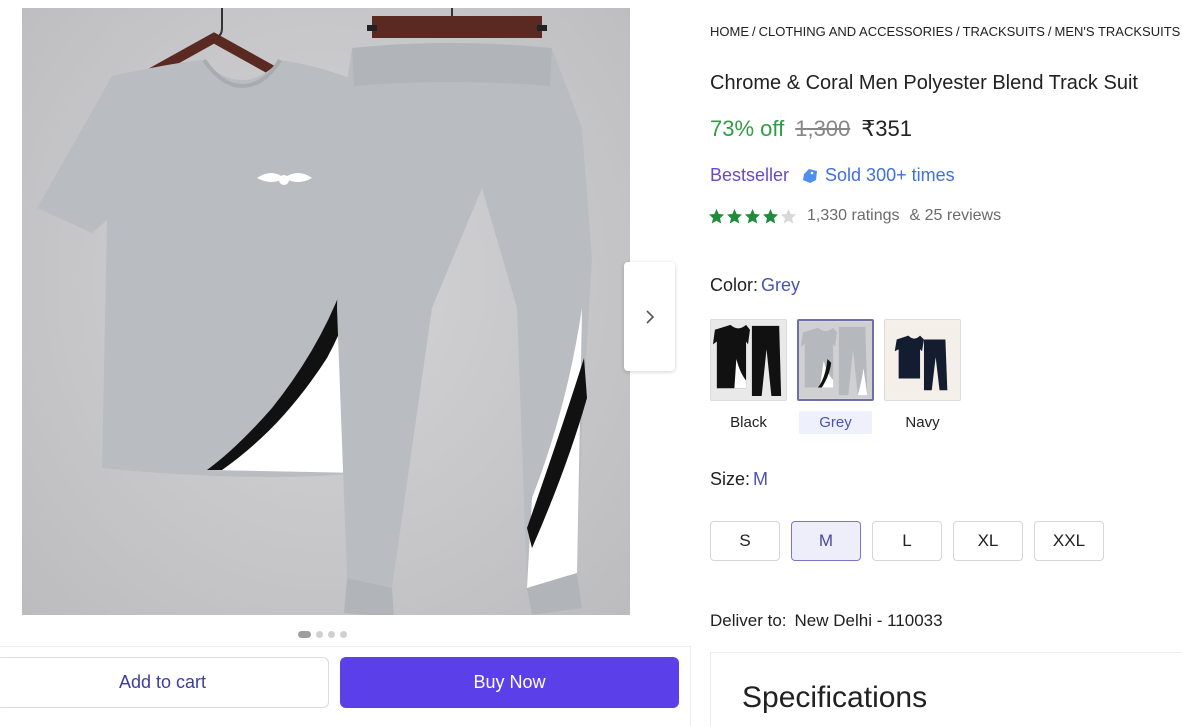  Describe the element at coordinates (164, 682) in the screenshot. I see `add-to-cart-button: Add to cart` at that location.